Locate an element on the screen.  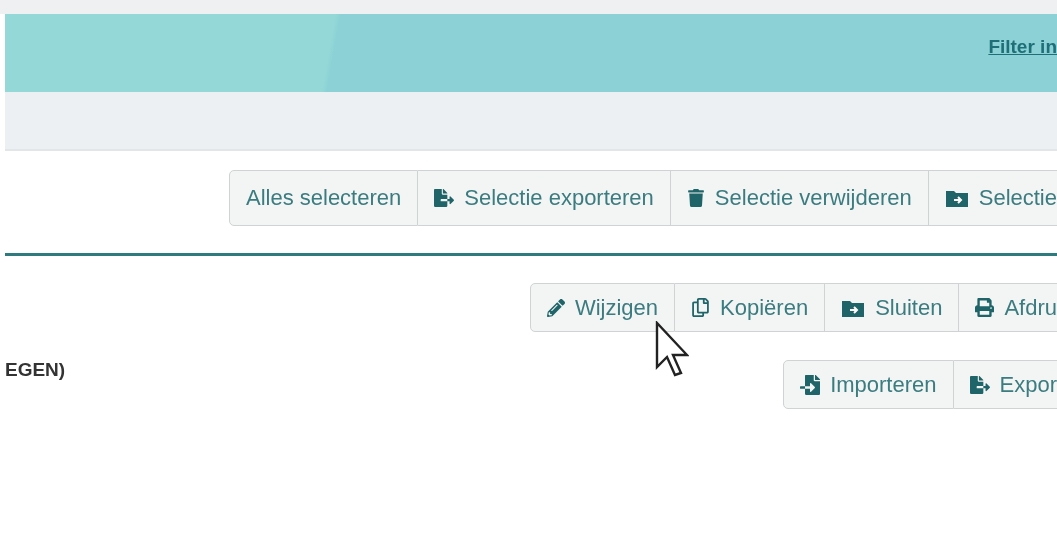
toolbar-button: Selectie is located at coordinates (992, 198).